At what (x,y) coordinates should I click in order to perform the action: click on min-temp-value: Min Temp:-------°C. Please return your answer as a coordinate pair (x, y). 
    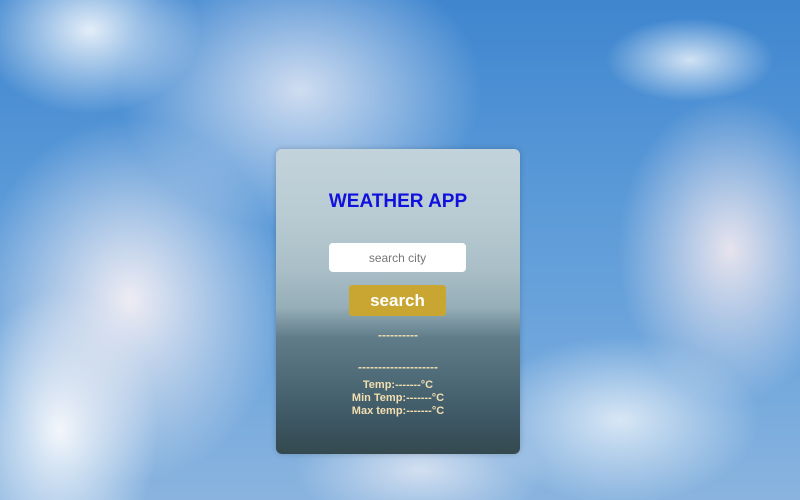
    Looking at the image, I should click on (398, 398).